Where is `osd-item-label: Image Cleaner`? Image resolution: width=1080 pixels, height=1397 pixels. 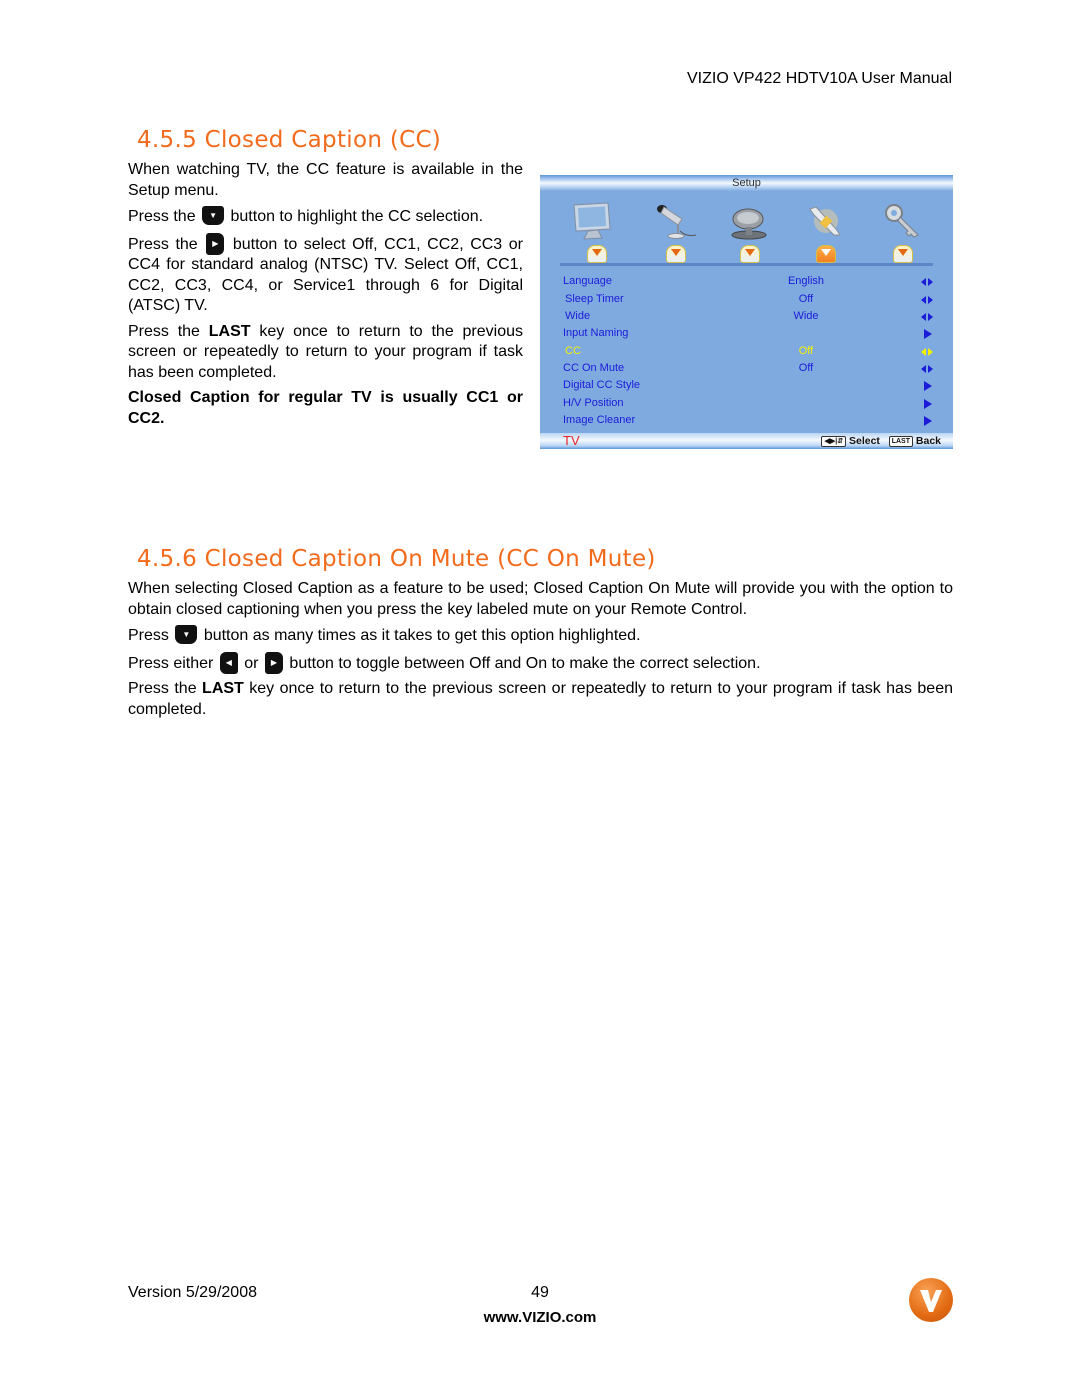
osd-item-label: Image Cleaner is located at coordinates (599, 420).